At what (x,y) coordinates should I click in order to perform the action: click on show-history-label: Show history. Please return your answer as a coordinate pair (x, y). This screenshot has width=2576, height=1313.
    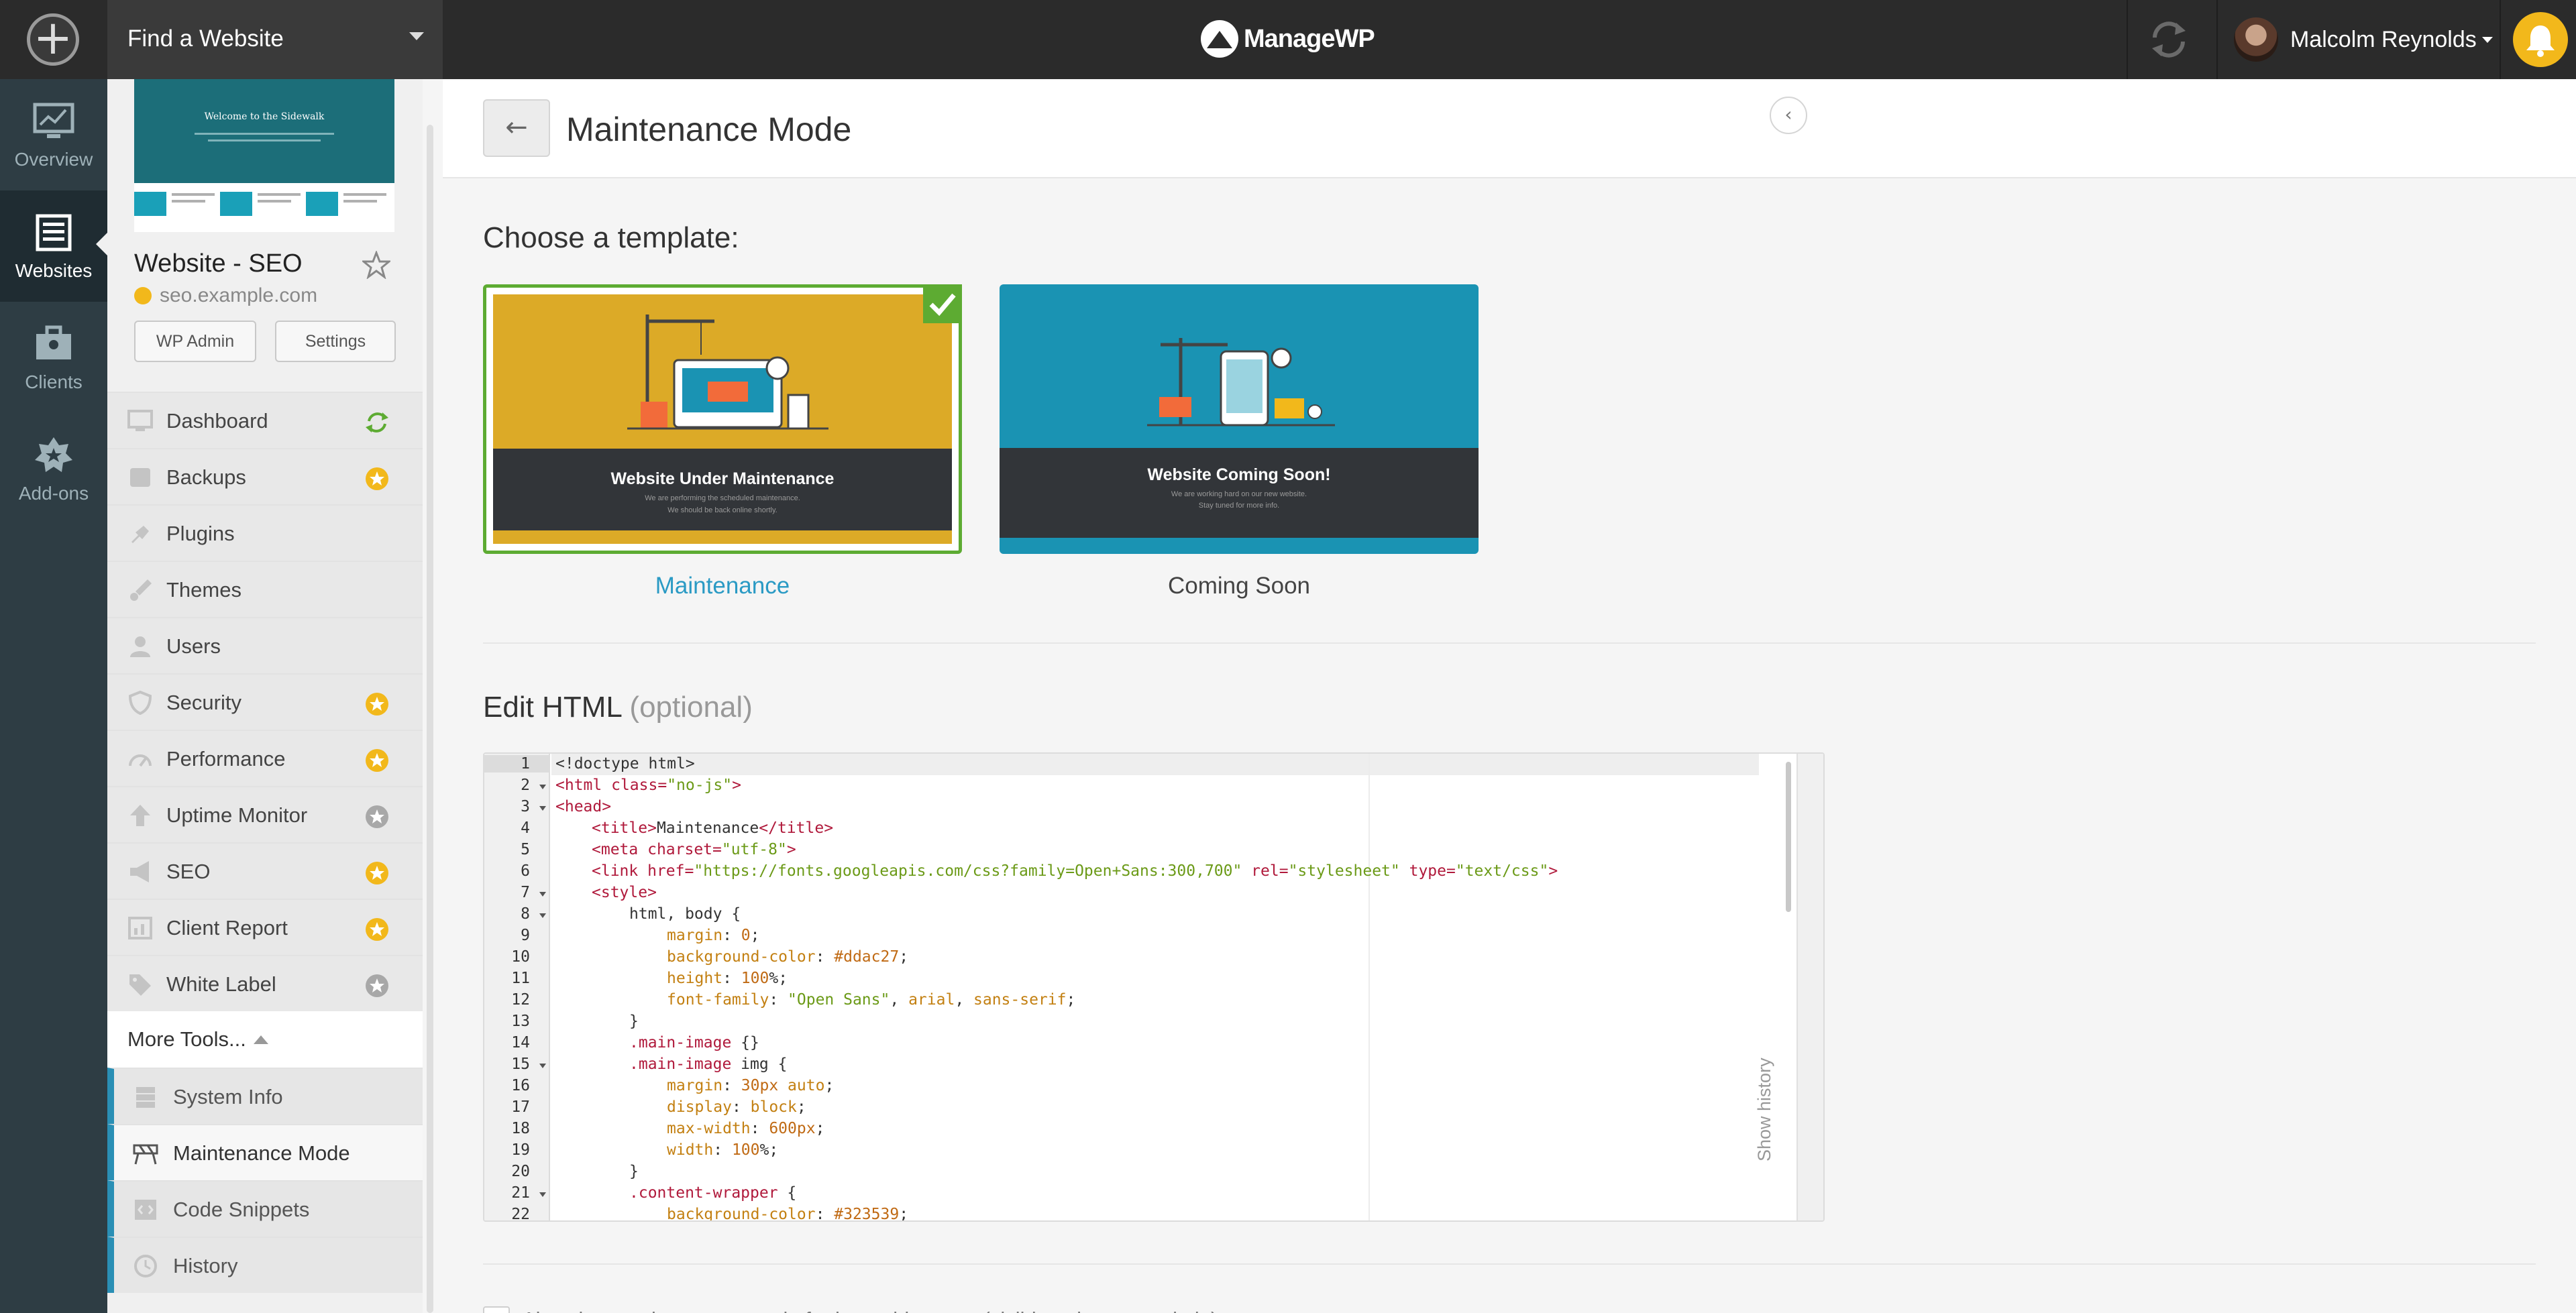
    Looking at the image, I should click on (1764, 1109).